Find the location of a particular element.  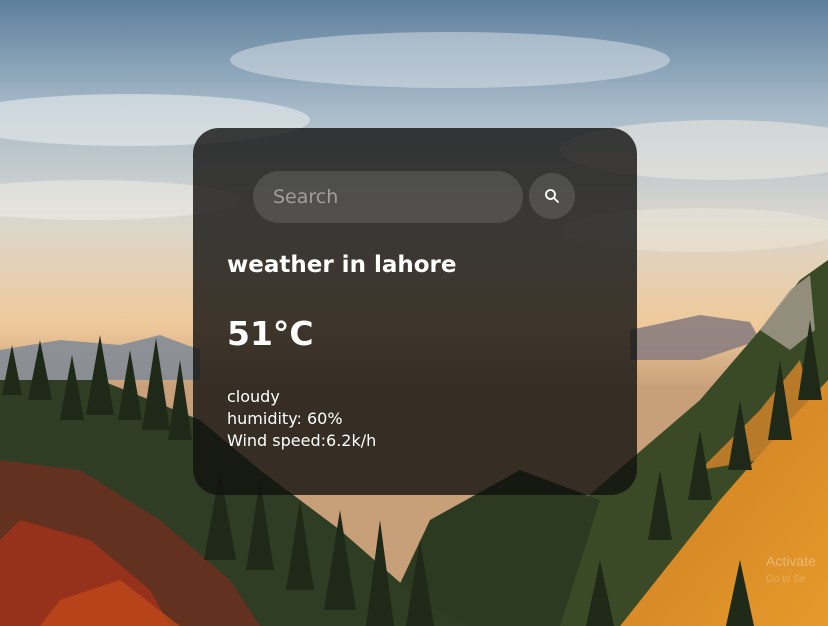

activation-watermark-subtitle: Go to Se is located at coordinates (786, 579).